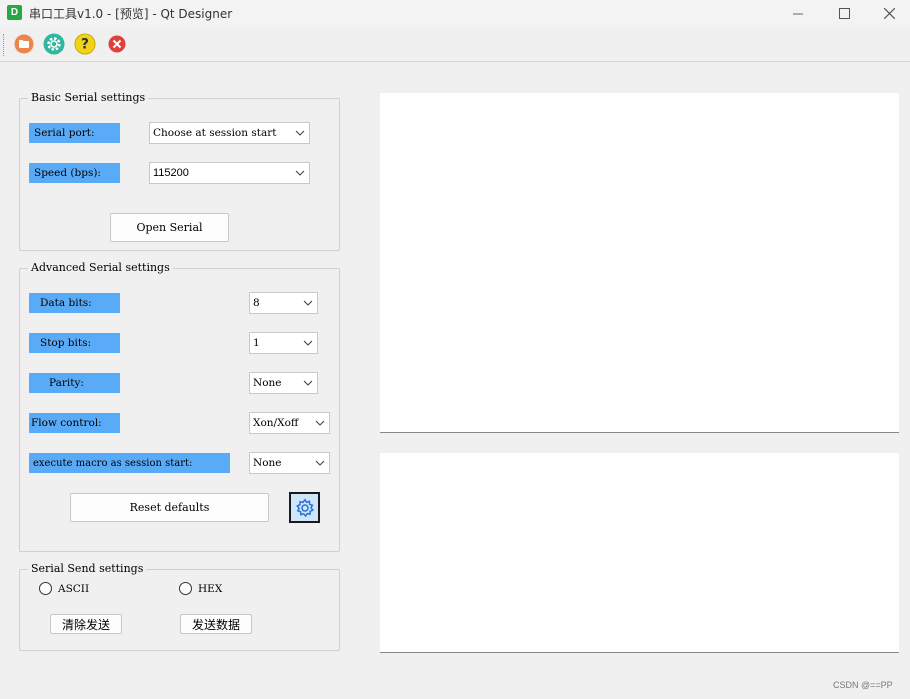 Image resolution: width=910 pixels, height=699 pixels. I want to click on open-button, so click(24, 44).